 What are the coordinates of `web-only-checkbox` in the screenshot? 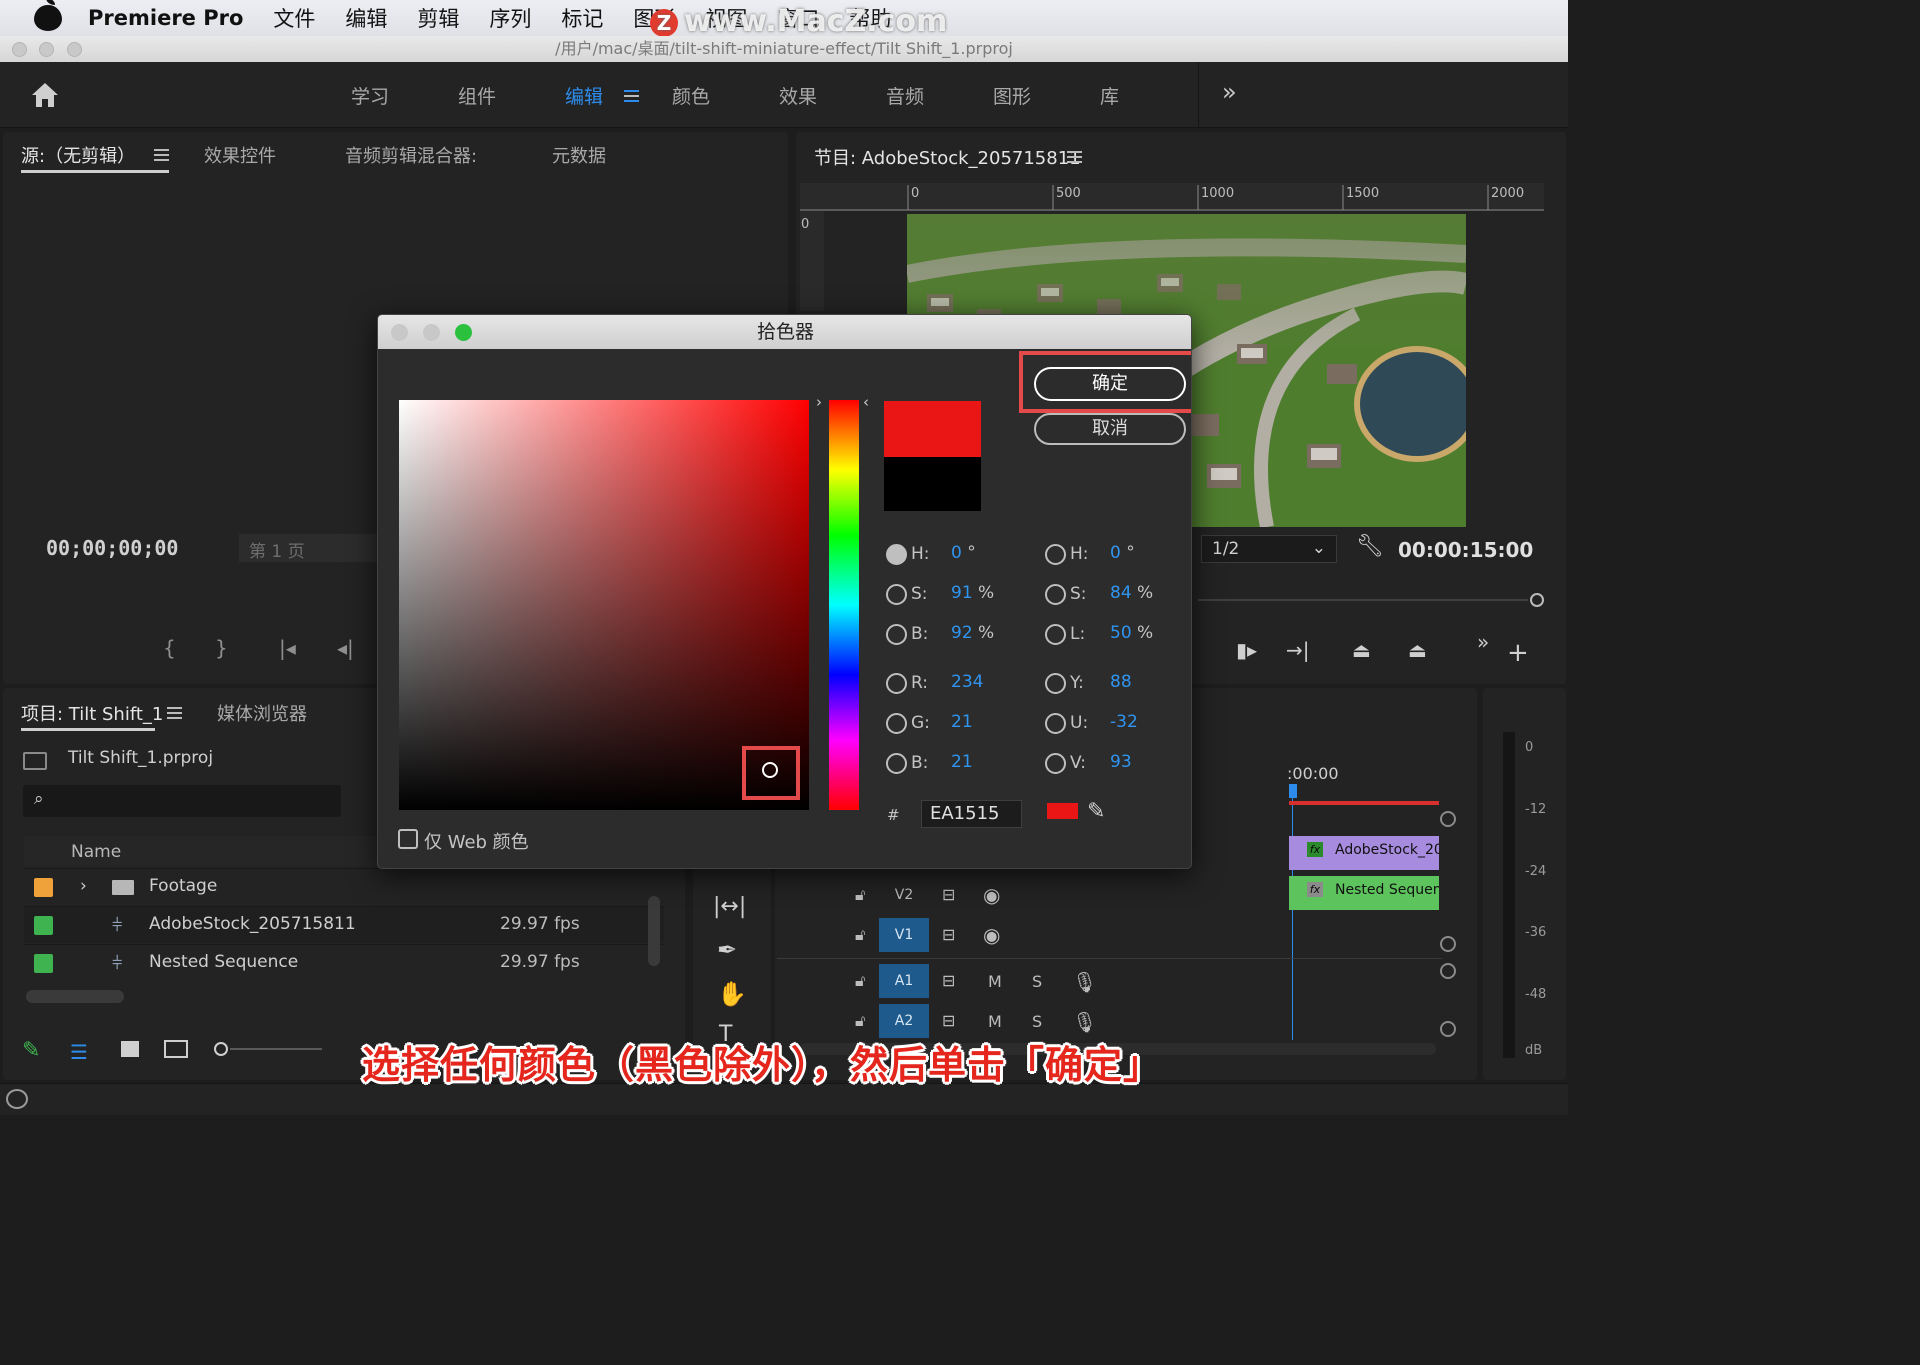 It's located at (408, 839).